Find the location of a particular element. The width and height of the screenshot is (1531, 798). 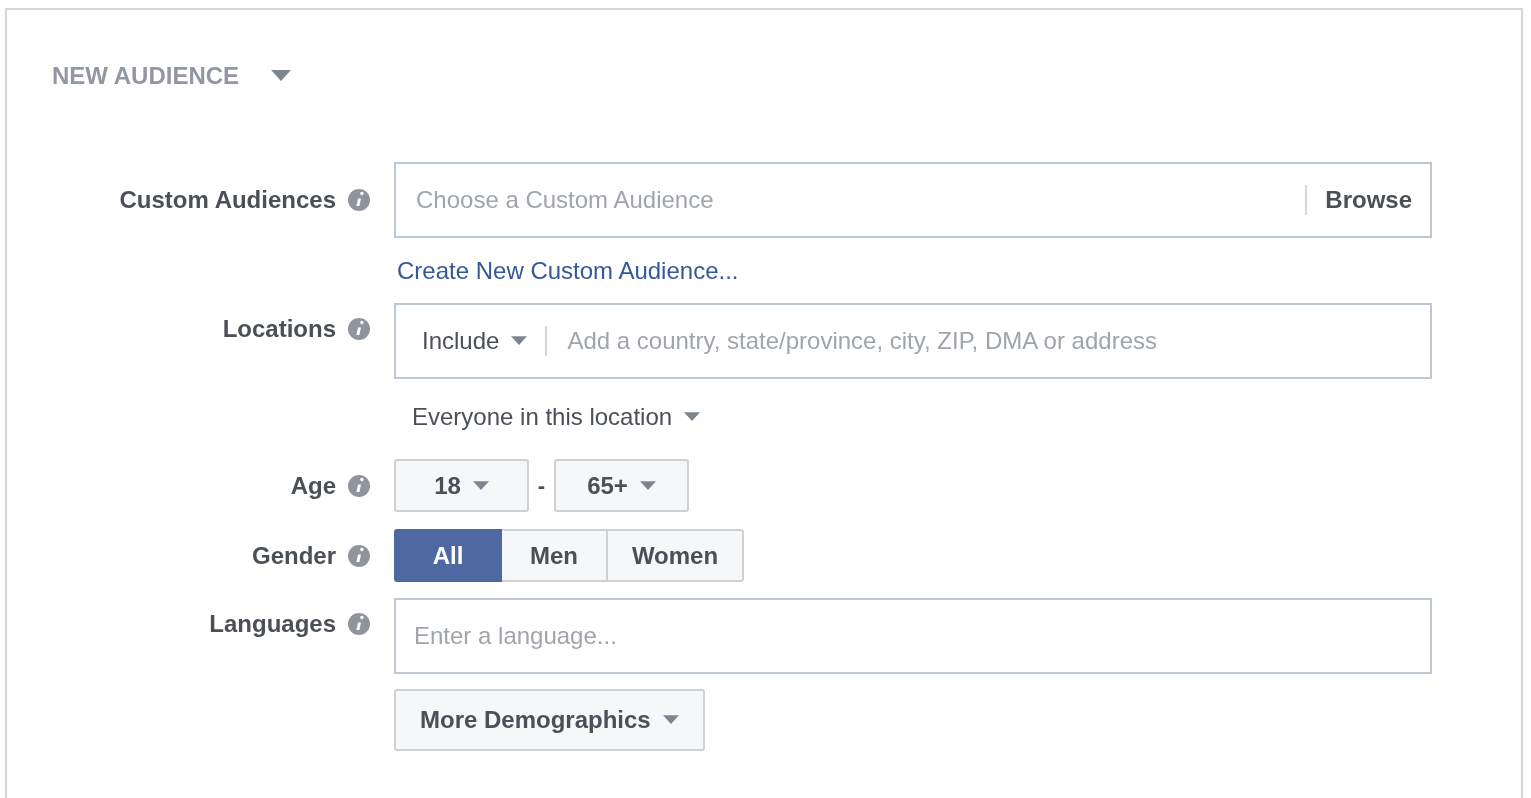

gender-tab: All is located at coordinates (448, 555).